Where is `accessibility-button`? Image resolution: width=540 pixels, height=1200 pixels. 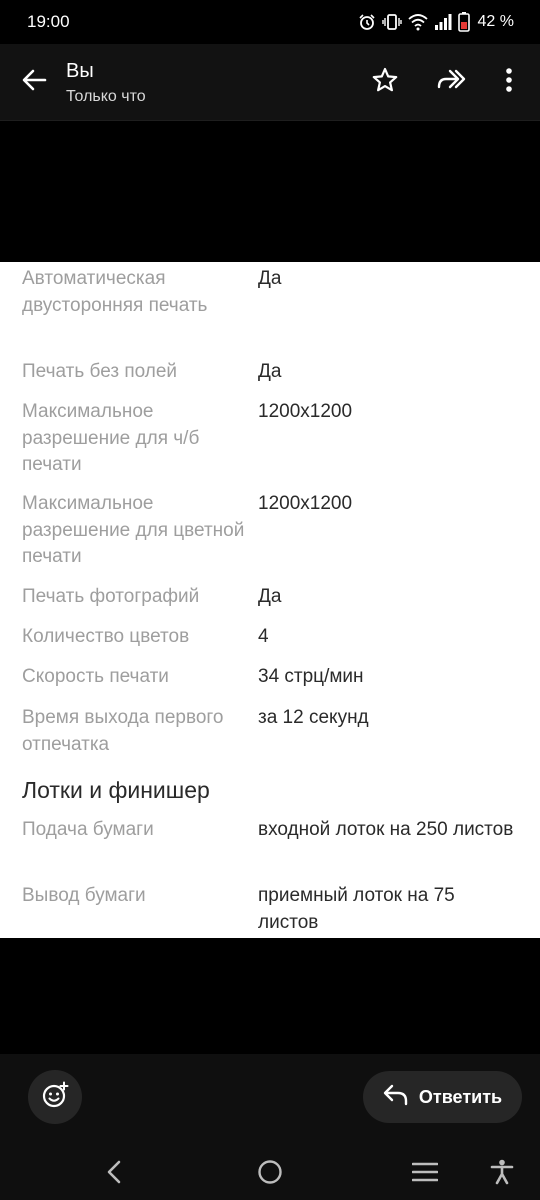
accessibility-button is located at coordinates (502, 1174).